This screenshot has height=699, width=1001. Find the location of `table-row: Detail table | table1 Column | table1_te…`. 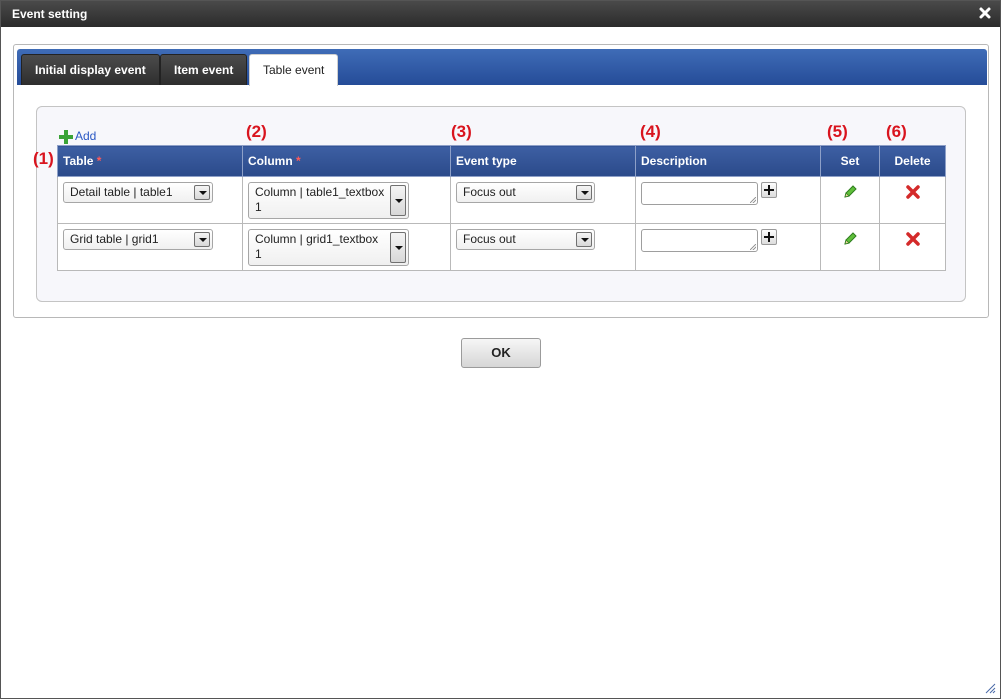

table-row: Detail table | table1 Column | table1_te… is located at coordinates (501, 200).